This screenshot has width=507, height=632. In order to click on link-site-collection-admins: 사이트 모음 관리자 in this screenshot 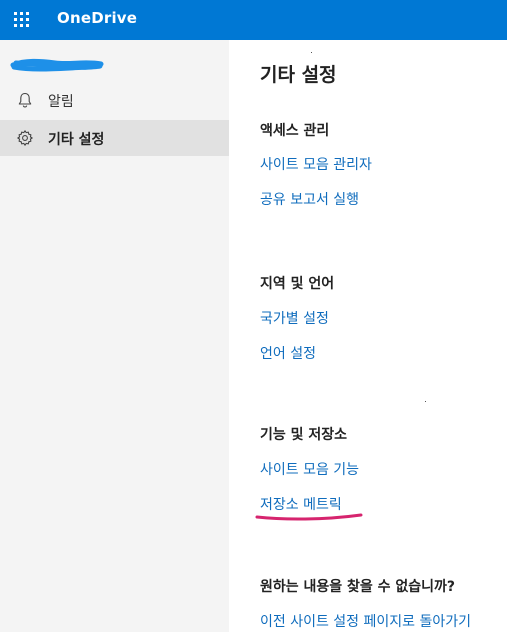, I will do `click(316, 164)`.